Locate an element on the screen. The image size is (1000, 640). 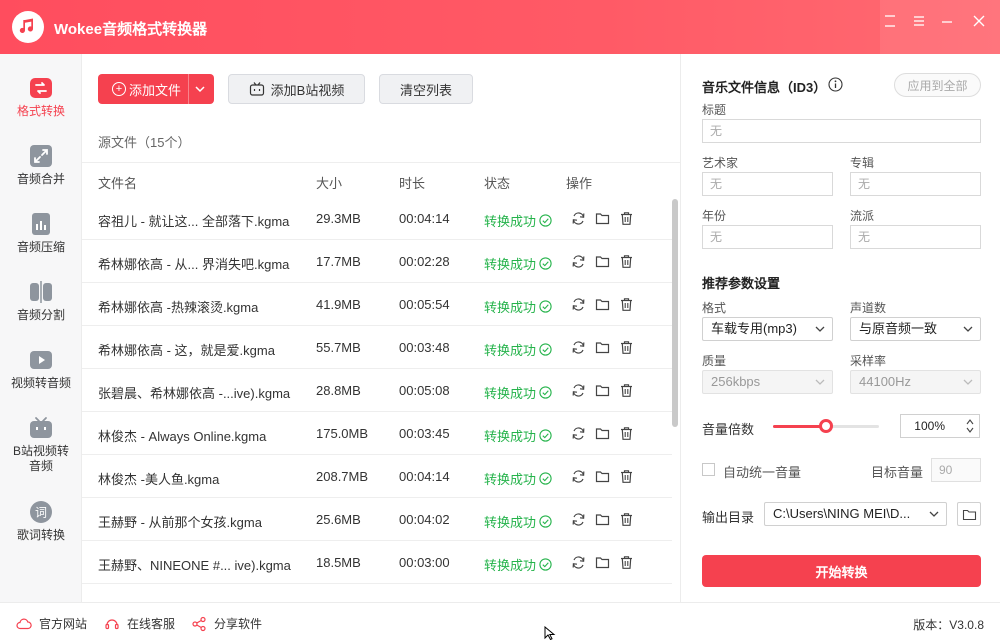
volume-slider-handle is located at coordinates (826, 426).